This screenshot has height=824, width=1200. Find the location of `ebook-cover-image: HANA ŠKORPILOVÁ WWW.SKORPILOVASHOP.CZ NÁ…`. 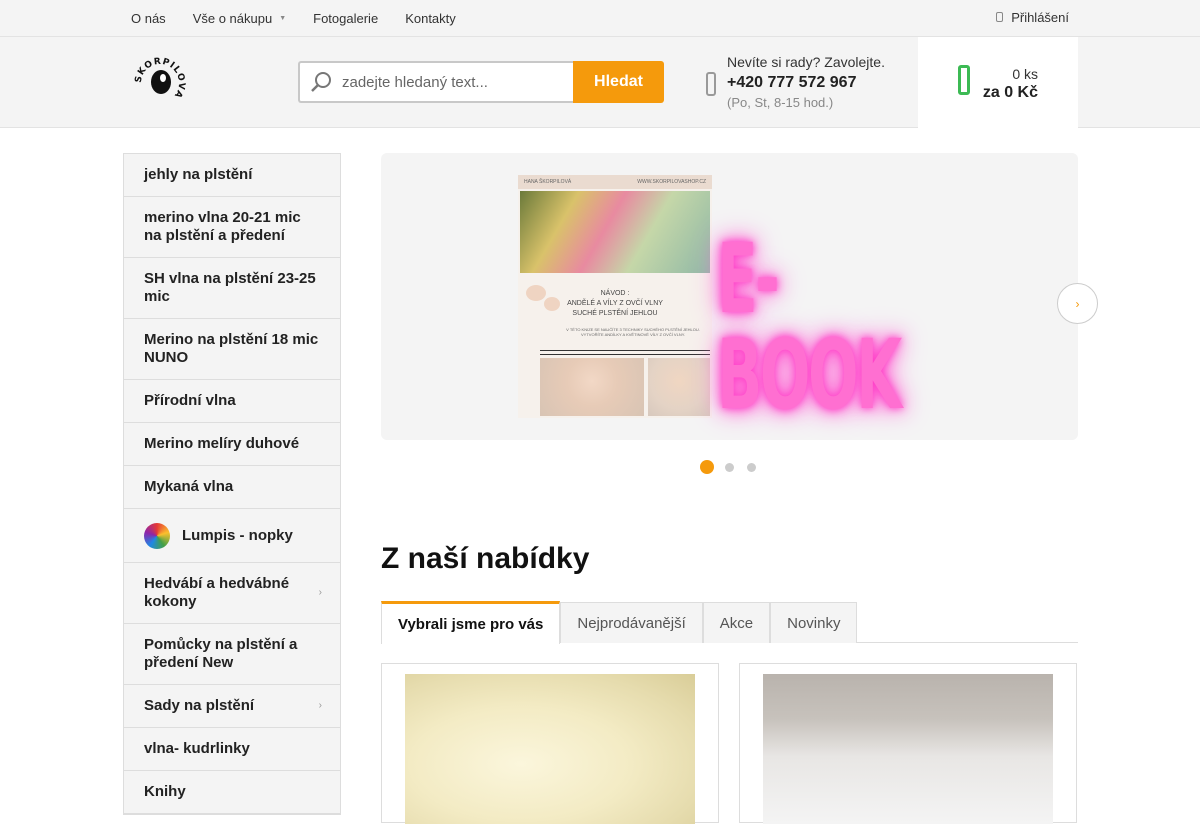

ebook-cover-image: HANA ŠKORPILOVÁ WWW.SKORPILOVASHOP.CZ NÁ… is located at coordinates (615, 296).